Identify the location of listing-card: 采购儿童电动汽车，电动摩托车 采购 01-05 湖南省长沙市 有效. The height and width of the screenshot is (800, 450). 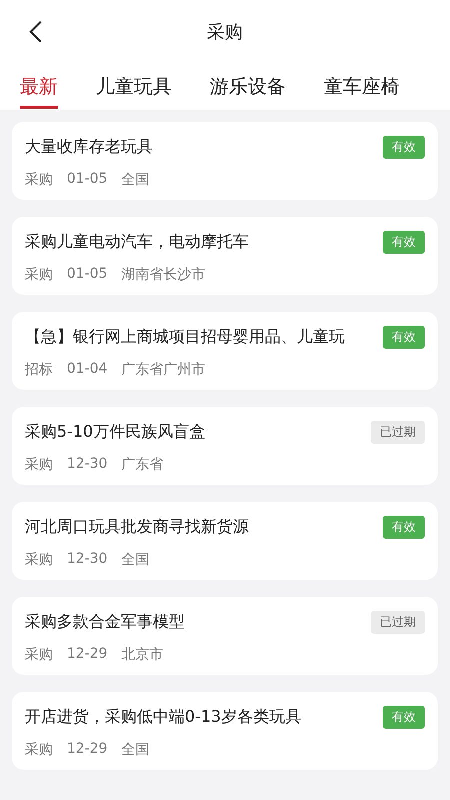
(225, 256).